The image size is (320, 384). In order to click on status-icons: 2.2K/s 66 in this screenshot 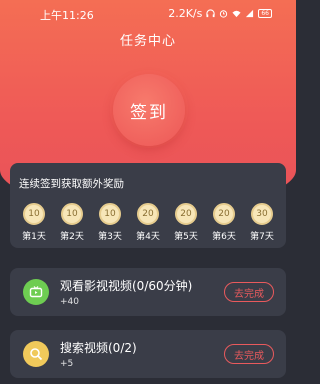, I will do `click(220, 13)`.